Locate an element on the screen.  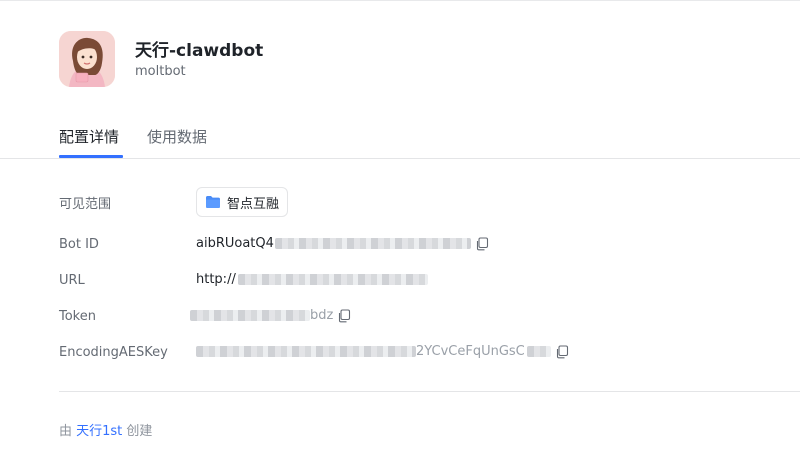
url-visible-part: http:// is located at coordinates (216, 279).